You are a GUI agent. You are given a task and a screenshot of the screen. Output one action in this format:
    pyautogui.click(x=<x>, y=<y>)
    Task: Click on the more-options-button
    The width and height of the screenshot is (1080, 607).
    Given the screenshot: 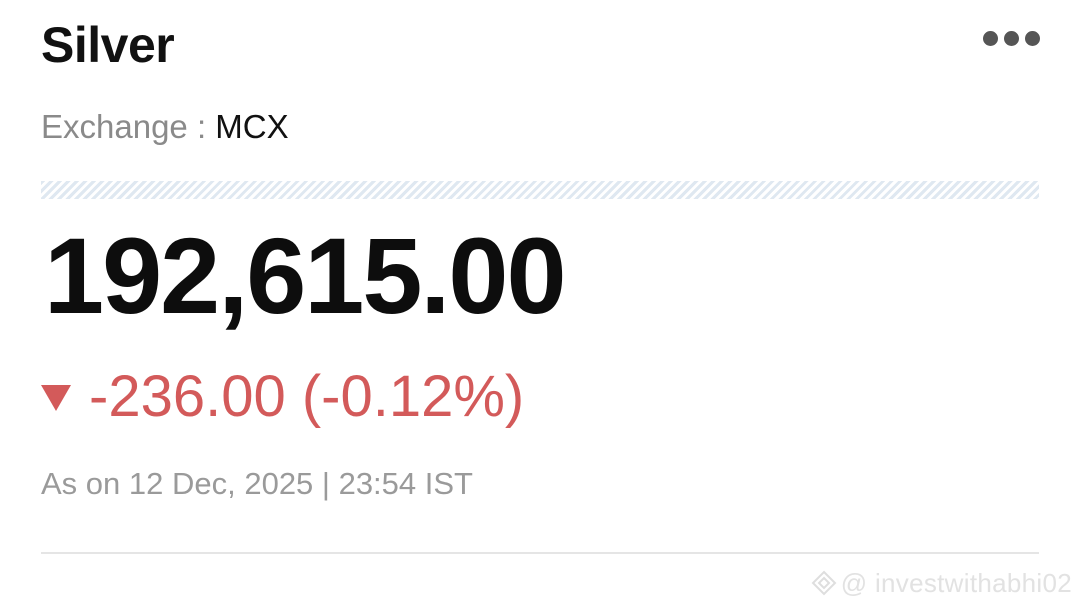 What is the action you would take?
    pyautogui.click(x=1011, y=38)
    